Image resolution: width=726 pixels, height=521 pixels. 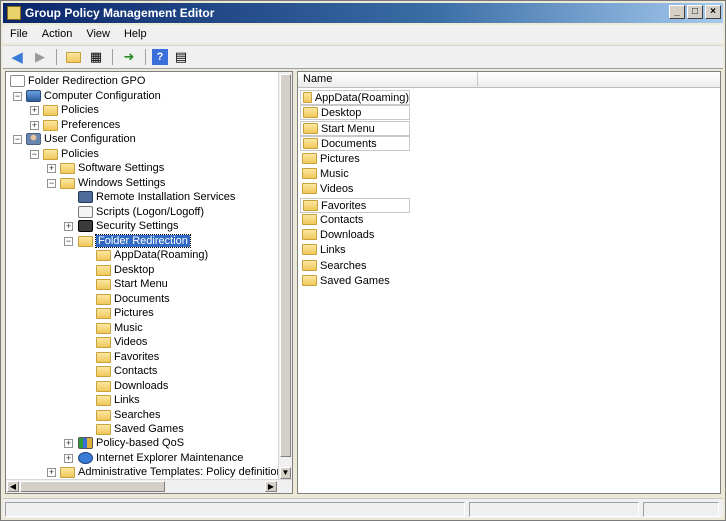 What do you see at coordinates (271, 486) in the screenshot?
I see `scroll-right-icon: ▶` at bounding box center [271, 486].